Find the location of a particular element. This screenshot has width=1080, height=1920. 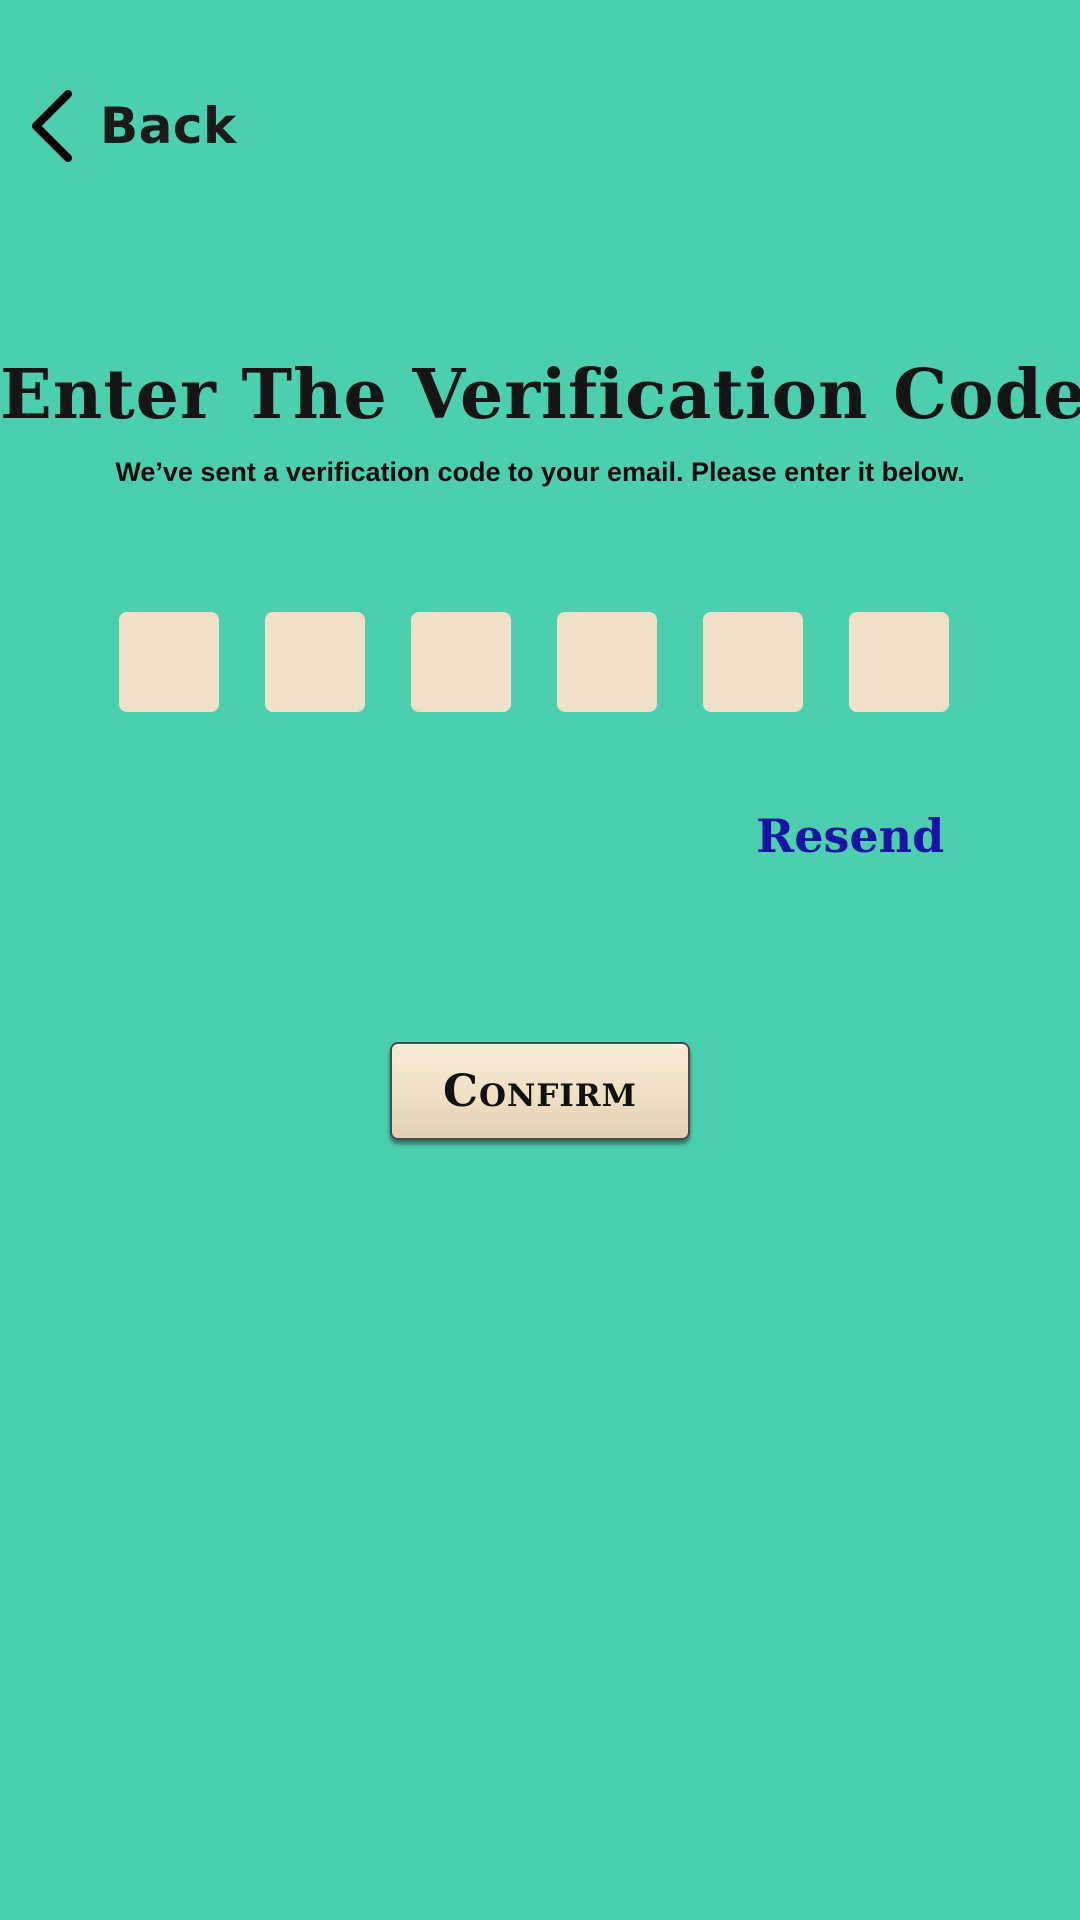

resend-link: Resend is located at coordinates (856, 836).